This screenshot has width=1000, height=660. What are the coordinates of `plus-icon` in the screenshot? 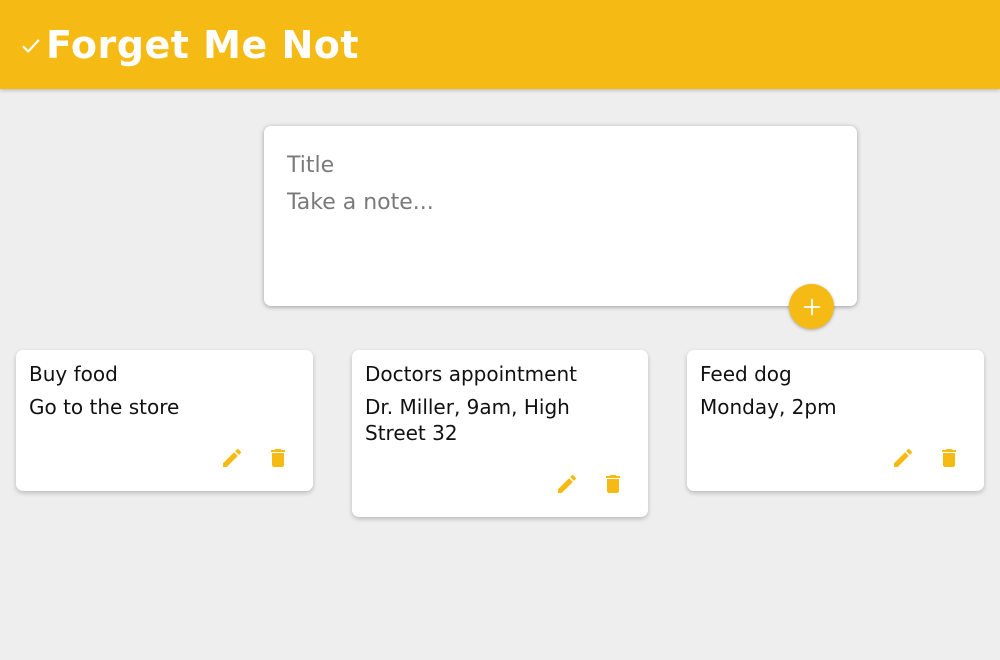 It's located at (811, 306).